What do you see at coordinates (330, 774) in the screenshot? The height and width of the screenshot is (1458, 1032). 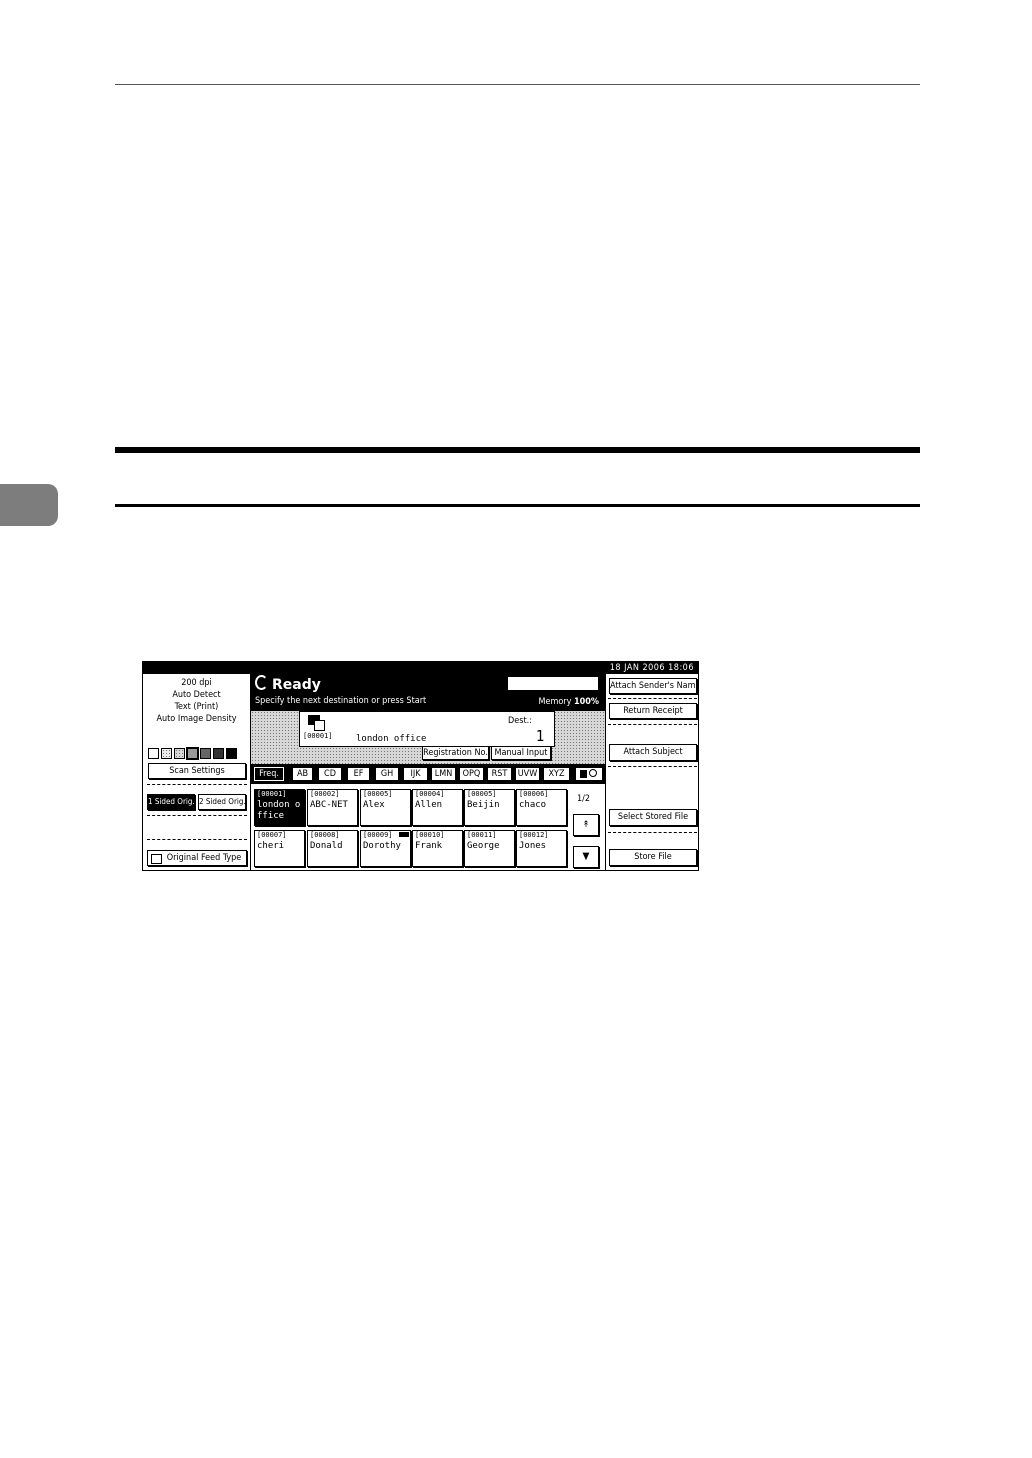 I see `tab-cd: CD` at bounding box center [330, 774].